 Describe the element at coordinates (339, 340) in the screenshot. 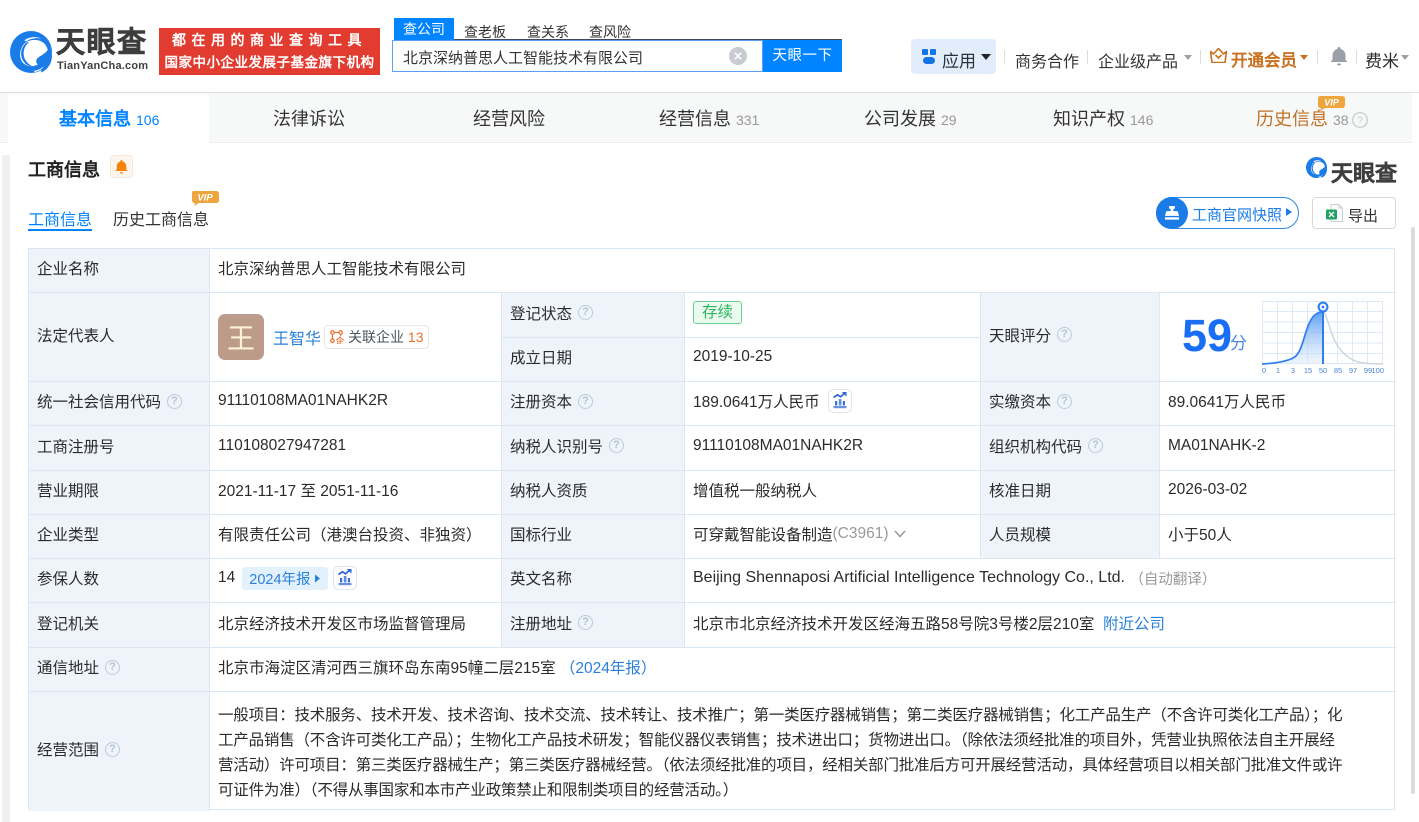

I see `svg-text: 企` at that location.